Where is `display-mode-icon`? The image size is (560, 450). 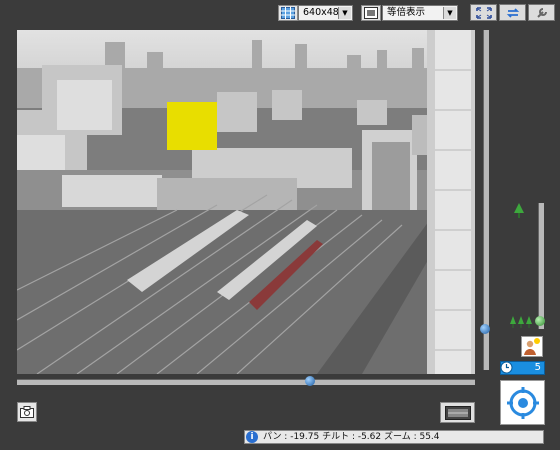
display-mode-icon is located at coordinates (371, 13).